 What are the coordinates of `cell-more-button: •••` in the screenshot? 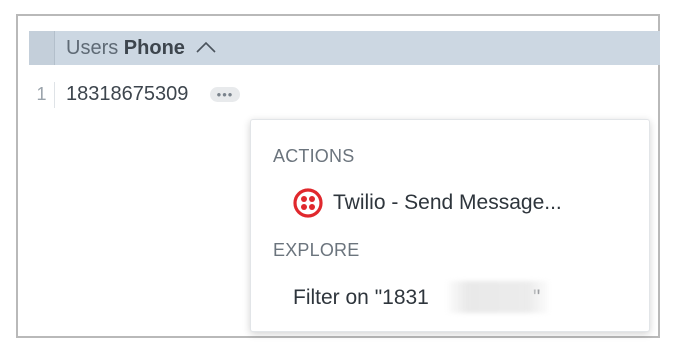 It's located at (225, 94).